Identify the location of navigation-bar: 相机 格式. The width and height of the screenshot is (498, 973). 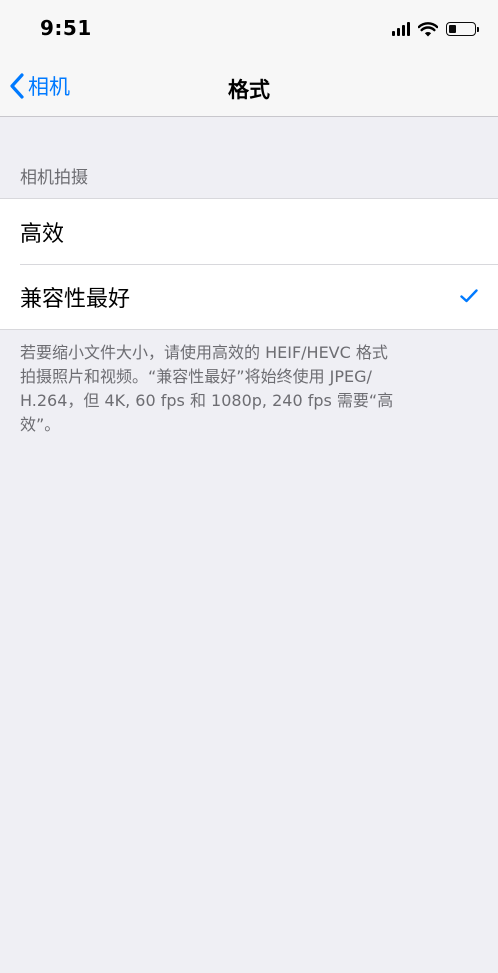
(249, 86).